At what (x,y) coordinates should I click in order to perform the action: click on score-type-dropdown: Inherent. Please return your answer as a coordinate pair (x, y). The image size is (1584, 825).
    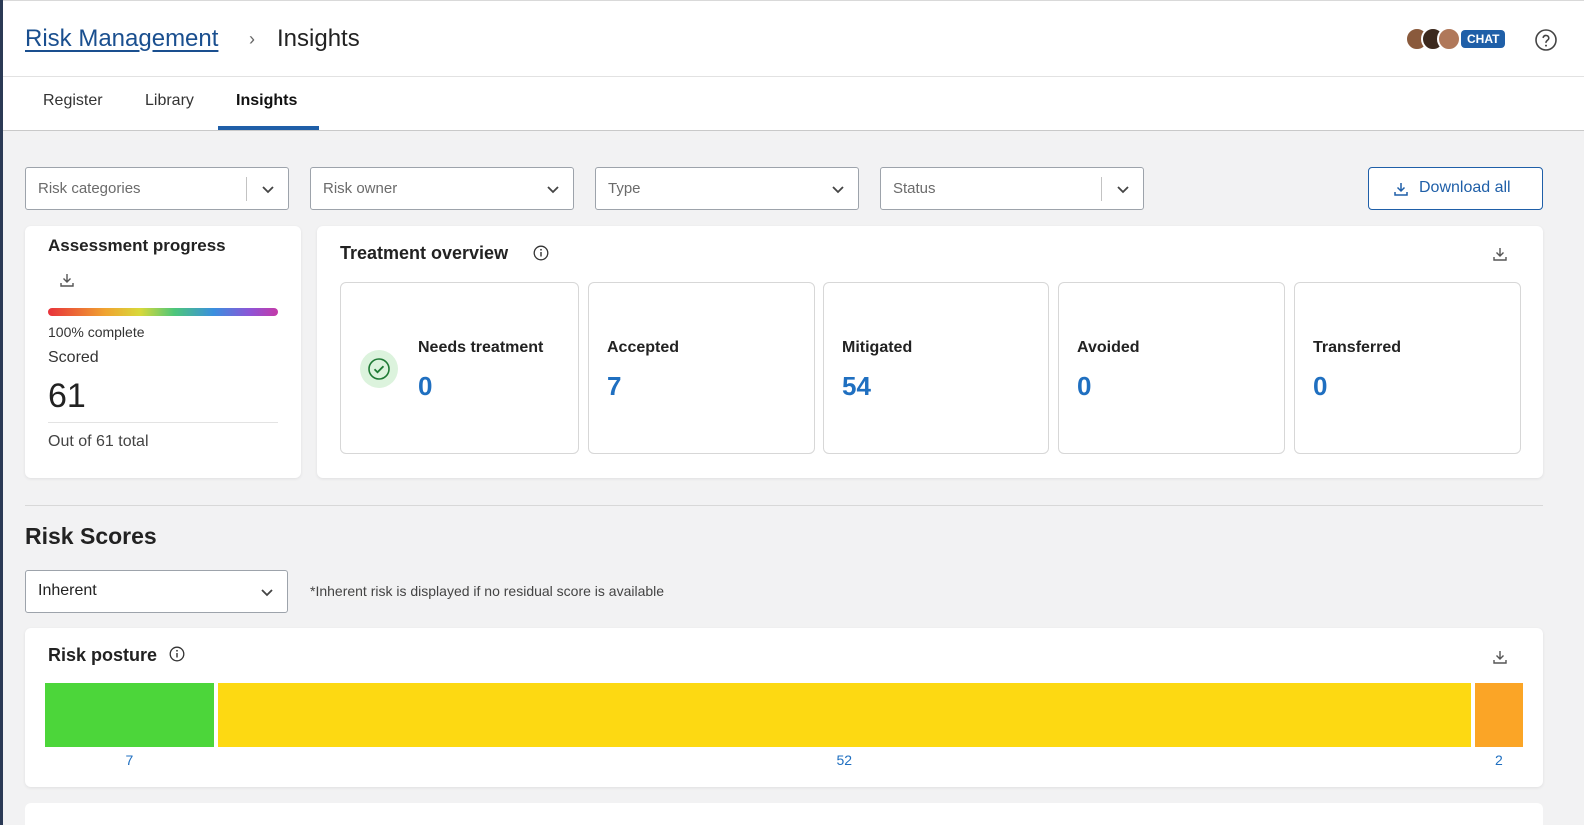
    Looking at the image, I should click on (156, 591).